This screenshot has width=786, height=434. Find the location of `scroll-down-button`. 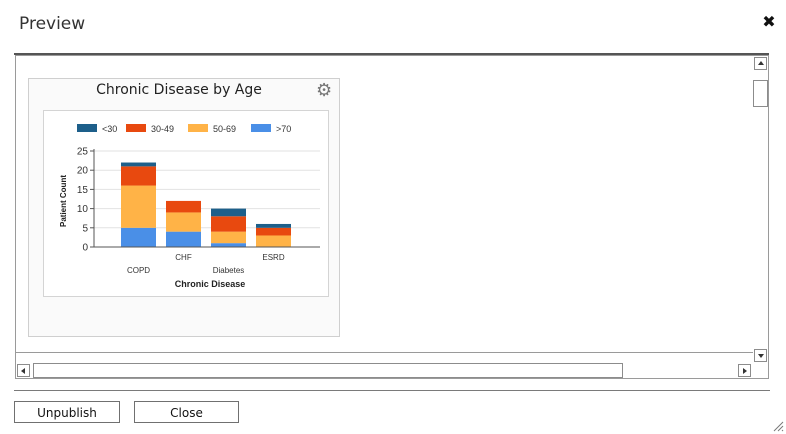

scroll-down-button is located at coordinates (760, 355).